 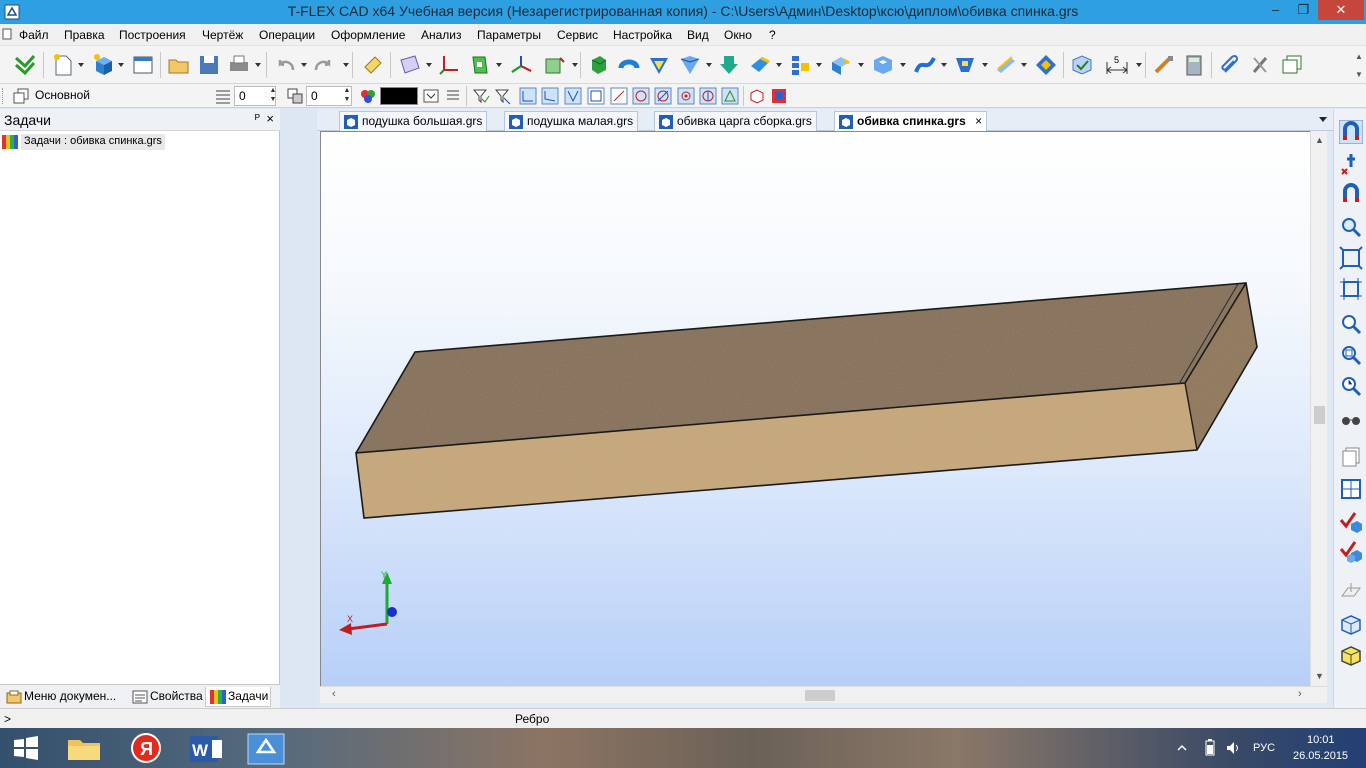 I want to click on undo-icon, so click(x=286, y=65).